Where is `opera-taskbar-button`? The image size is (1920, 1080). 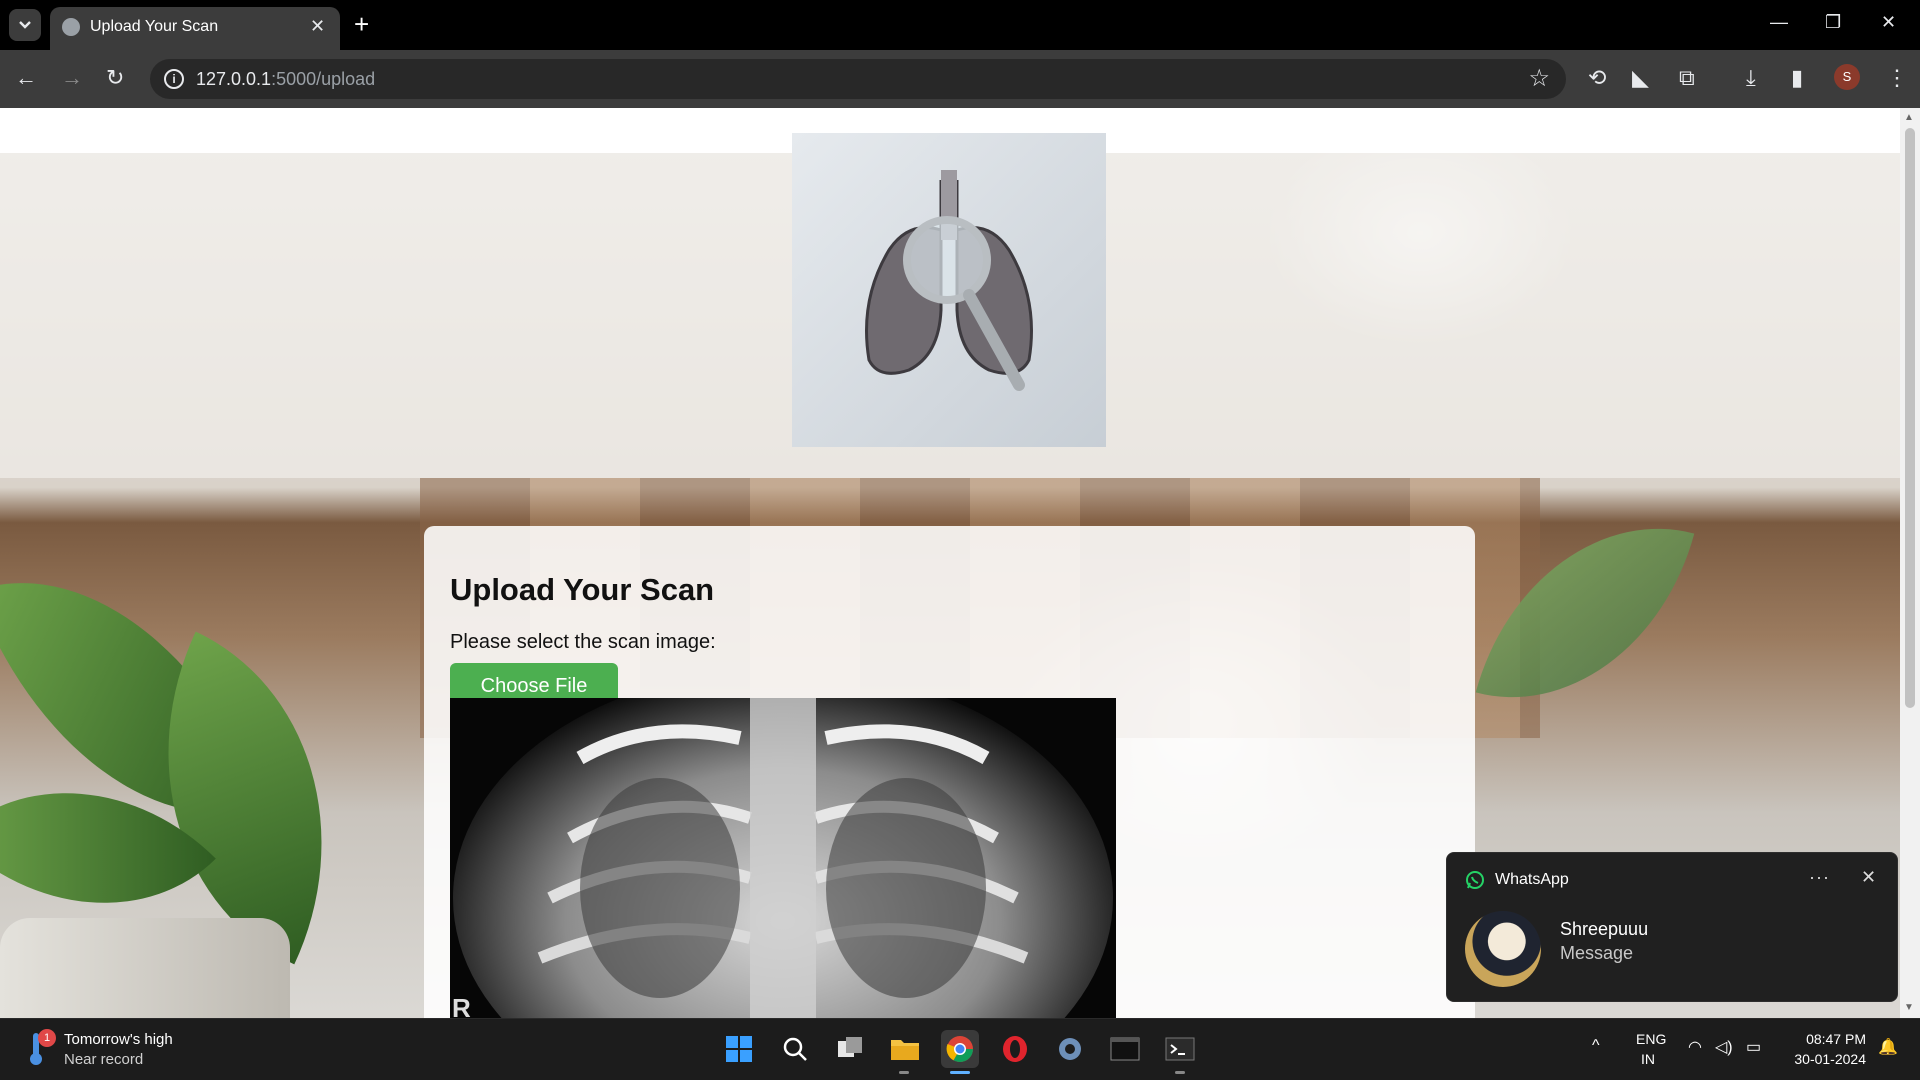 opera-taskbar-button is located at coordinates (1015, 1049).